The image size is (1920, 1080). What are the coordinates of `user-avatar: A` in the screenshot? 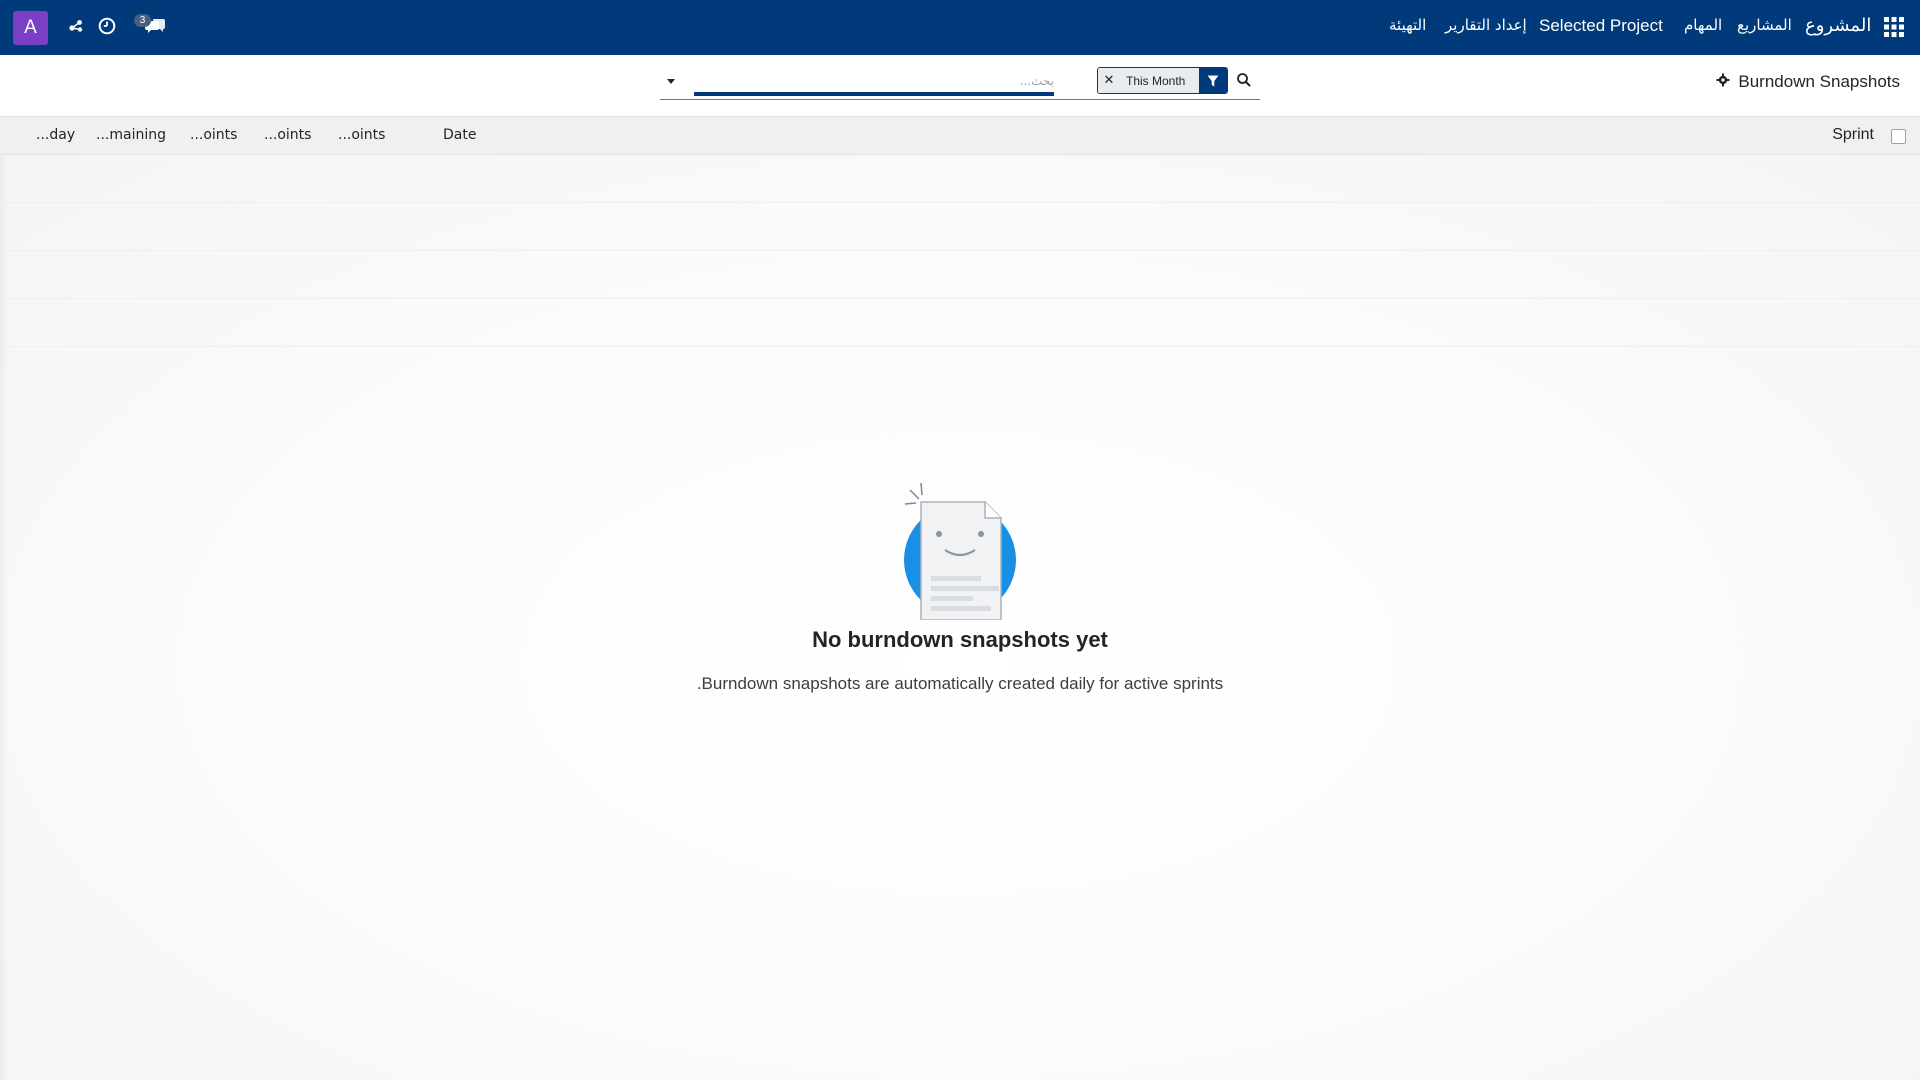 It's located at (30, 28).